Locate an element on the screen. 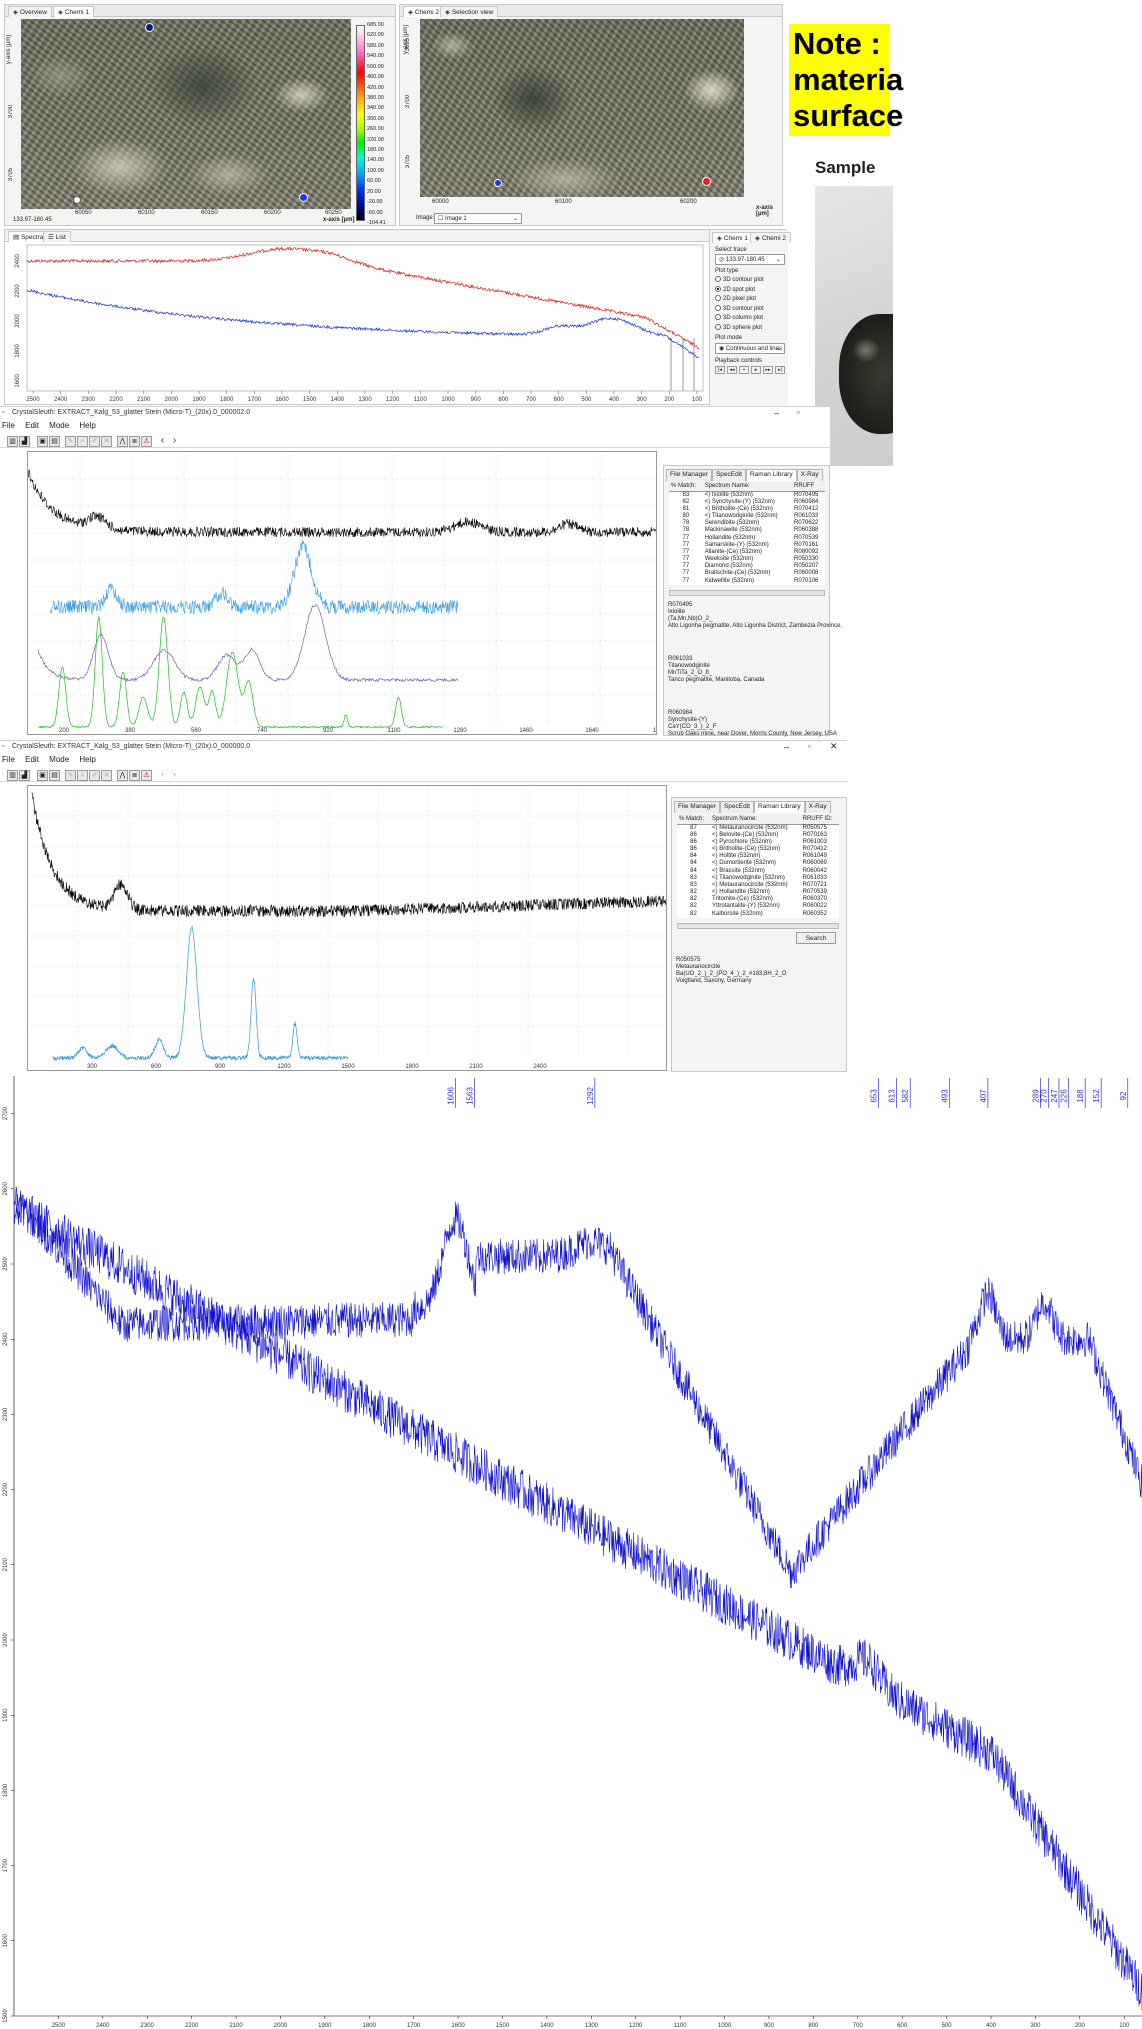 Image resolution: width=1142 pixels, height=2029 pixels. microscope-image-left is located at coordinates (186, 114).